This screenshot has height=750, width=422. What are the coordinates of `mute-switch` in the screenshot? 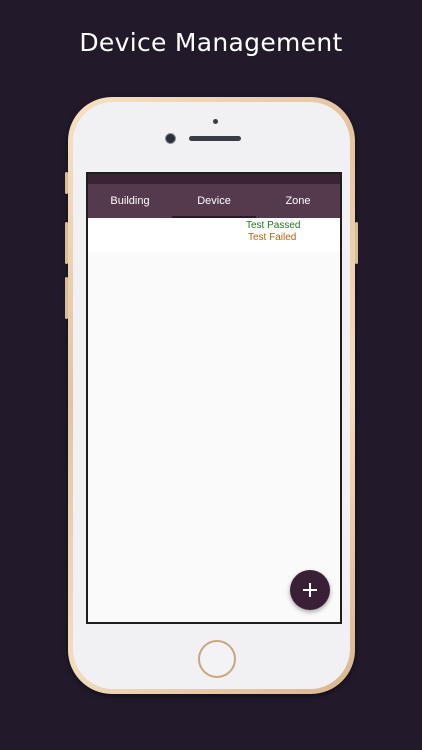 It's located at (66, 183).